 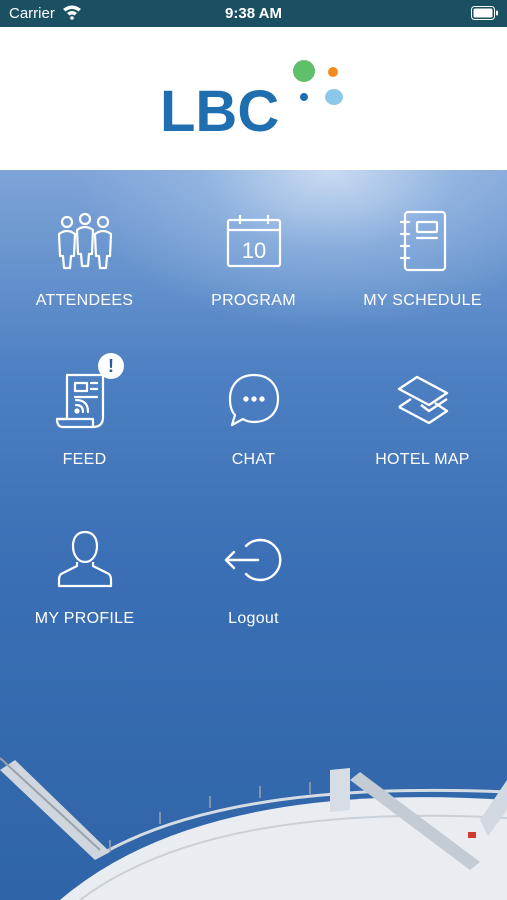 What do you see at coordinates (484, 13) in the screenshot?
I see `battery-icon` at bounding box center [484, 13].